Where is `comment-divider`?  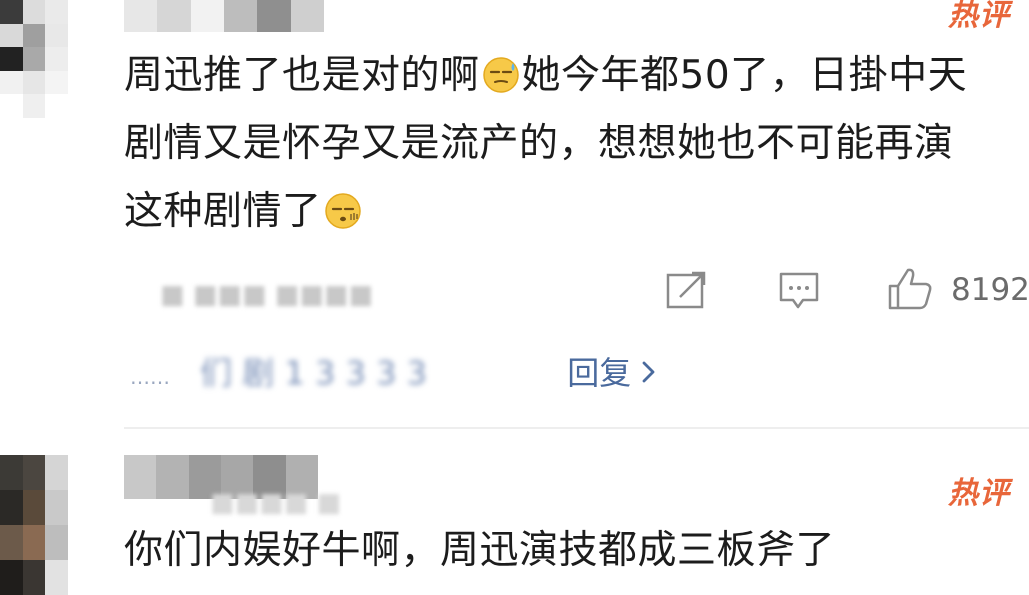 comment-divider is located at coordinates (576, 428).